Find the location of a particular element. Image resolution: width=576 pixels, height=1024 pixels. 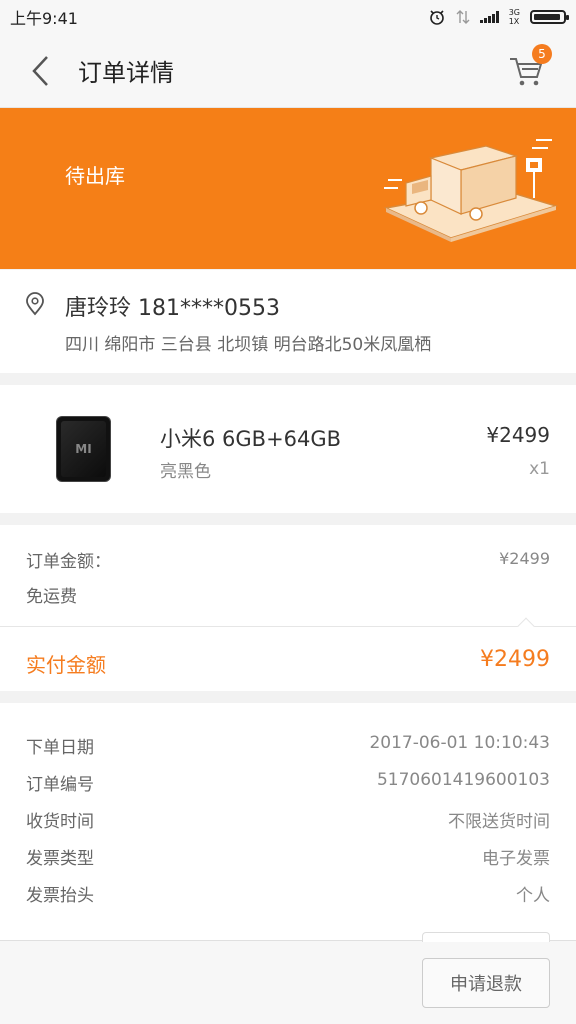

delivery-time-label: 收货时间 is located at coordinates (60, 822).